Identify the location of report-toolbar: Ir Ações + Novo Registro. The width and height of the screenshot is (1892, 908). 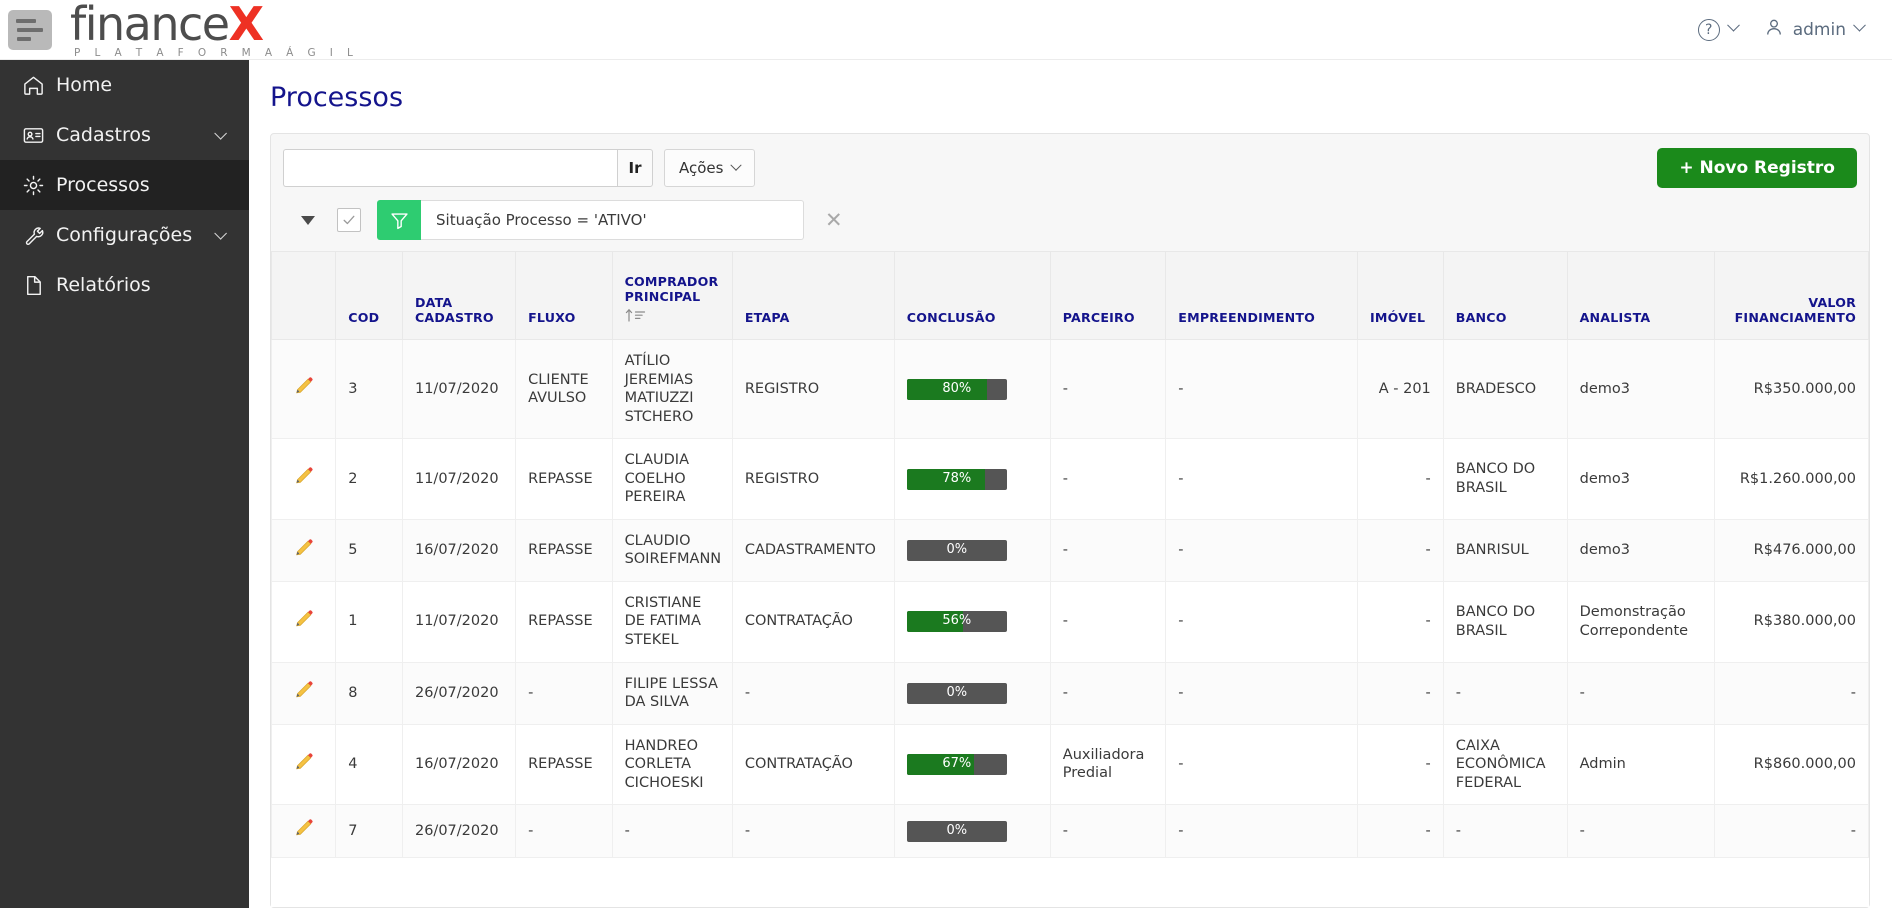
(1070, 167).